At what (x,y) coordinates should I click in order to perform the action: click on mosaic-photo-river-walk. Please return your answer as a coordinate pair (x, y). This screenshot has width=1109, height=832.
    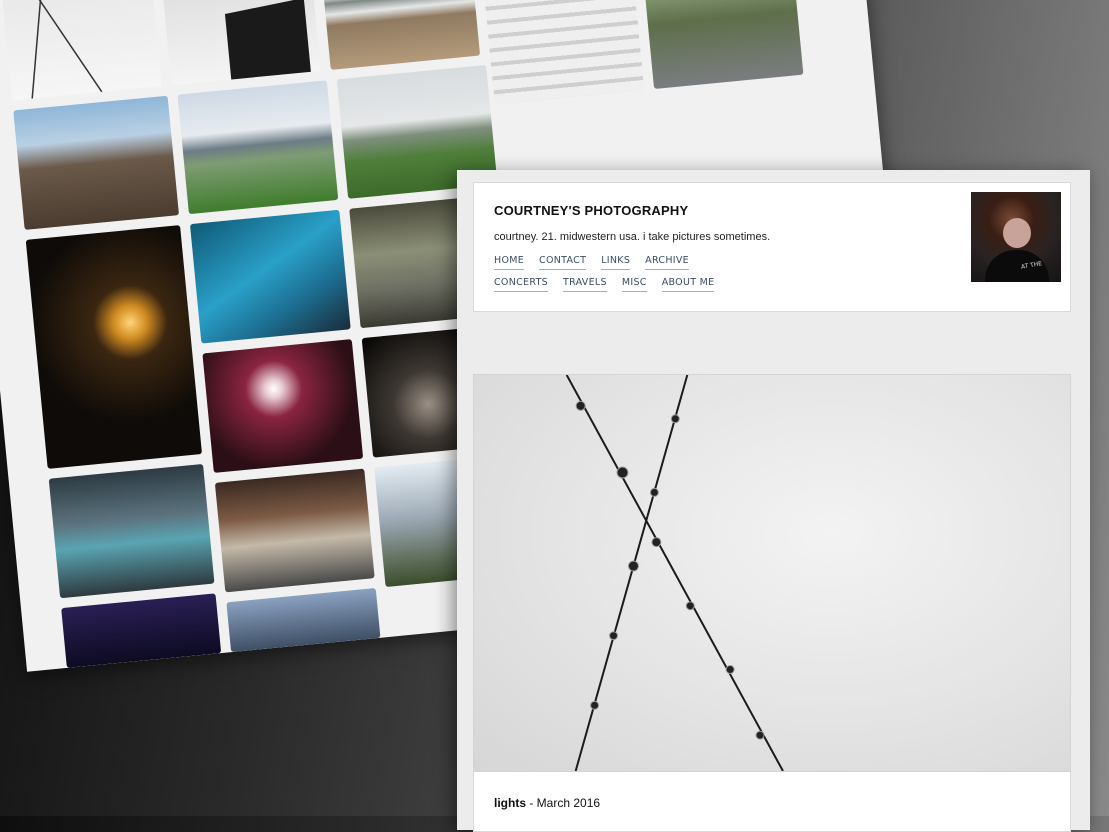
    Looking at the image, I should click on (131, 531).